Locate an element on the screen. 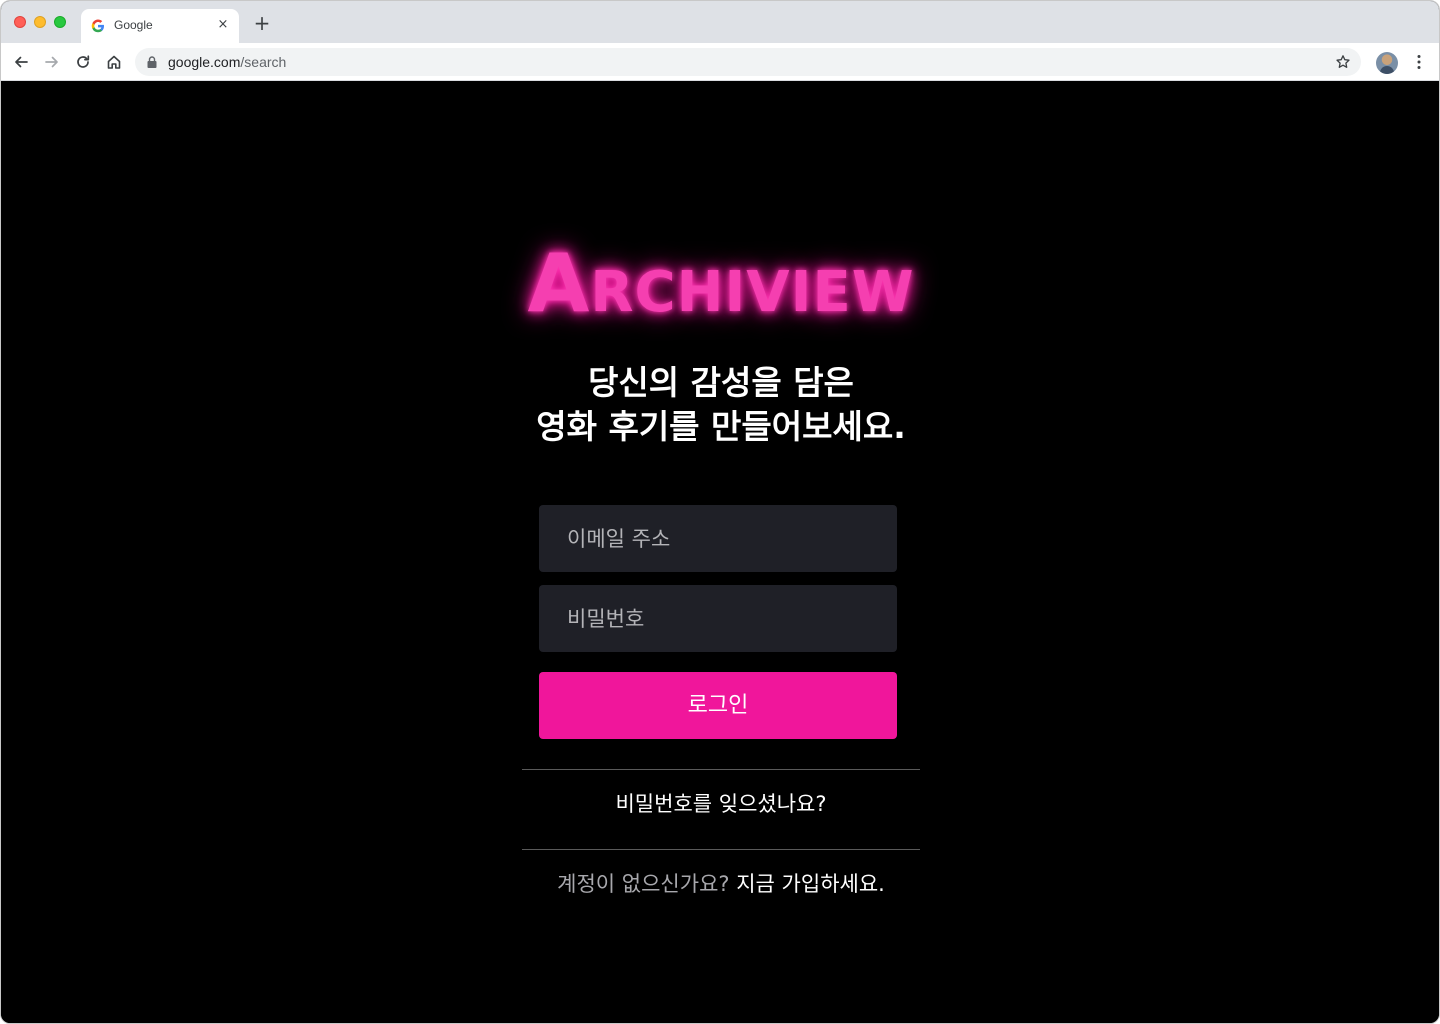  archiview-logo: Archiview is located at coordinates (721, 283).